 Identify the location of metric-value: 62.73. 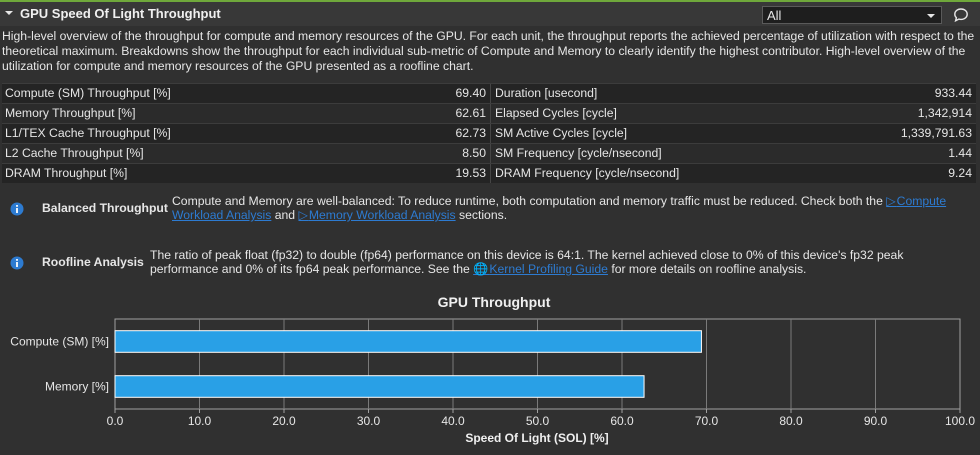
(471, 133).